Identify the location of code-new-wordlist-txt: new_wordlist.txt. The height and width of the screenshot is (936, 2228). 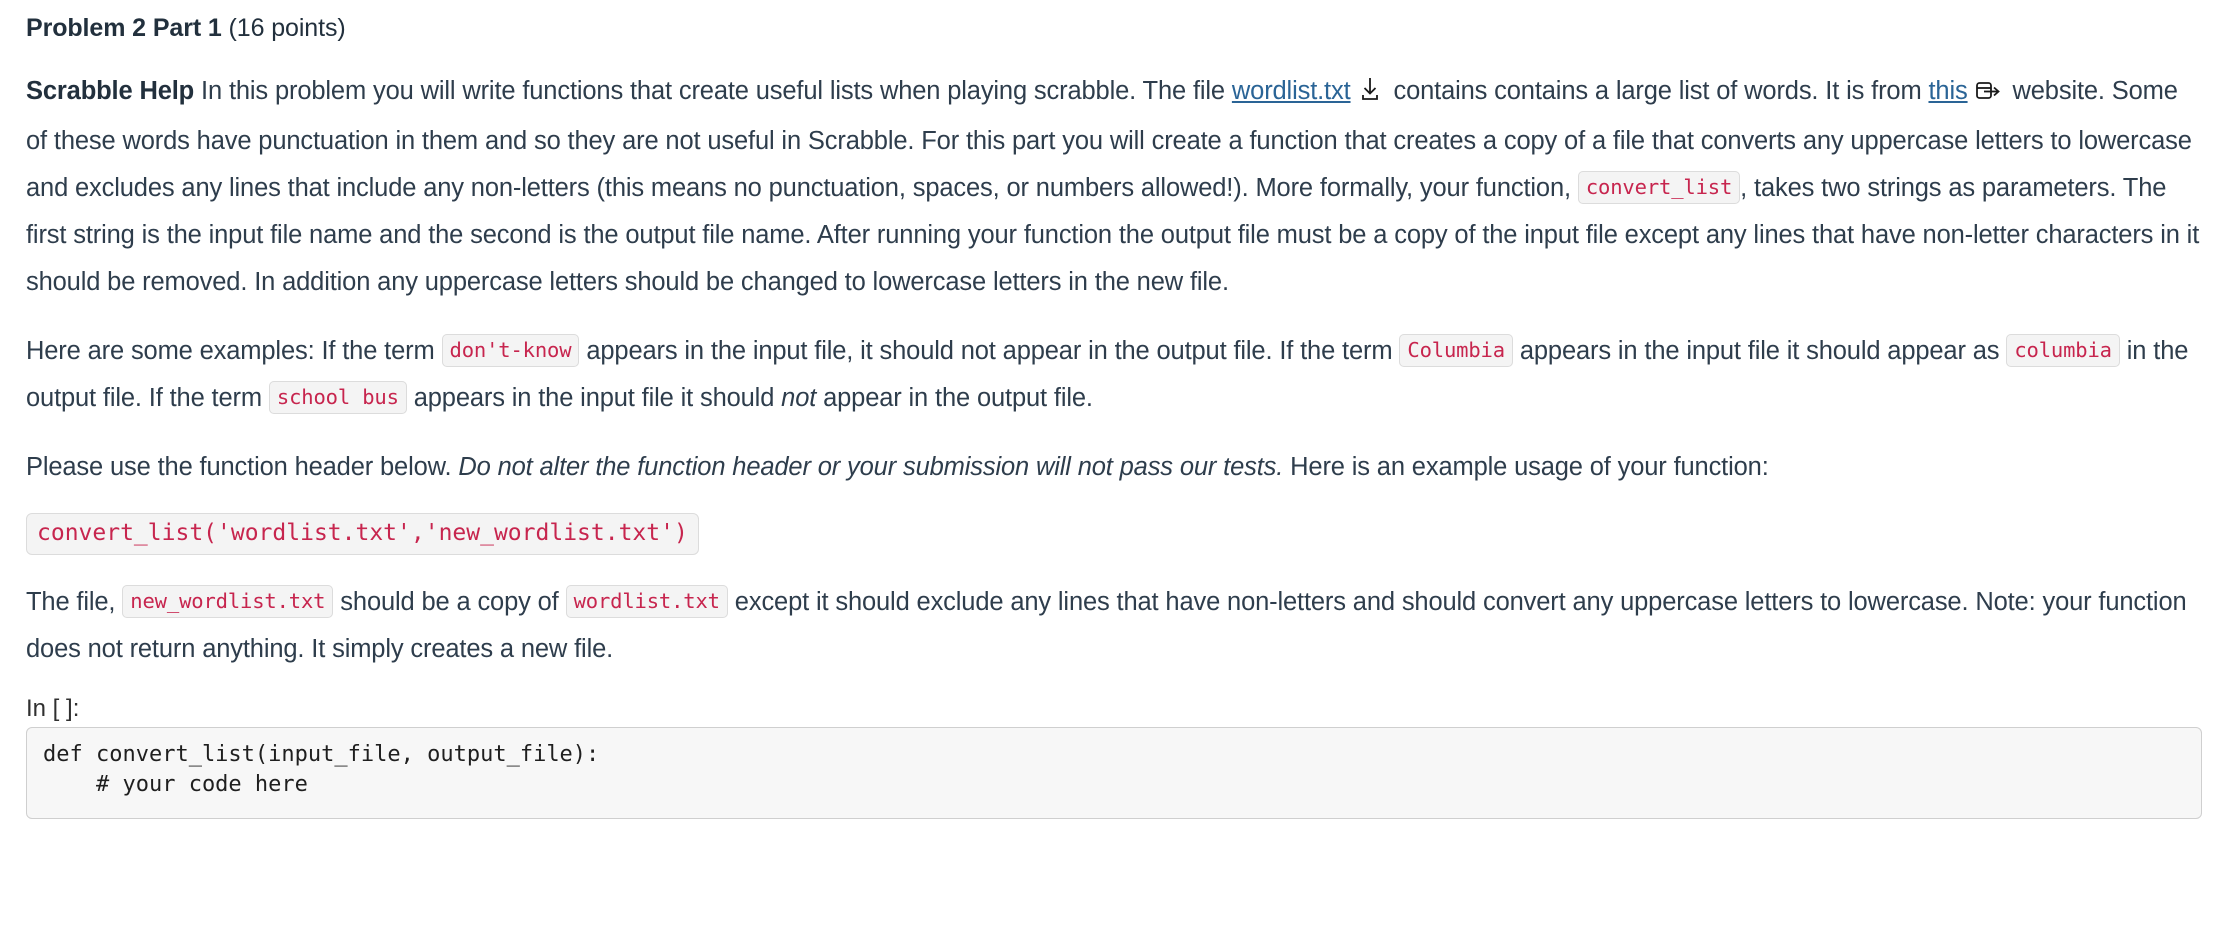
(228, 602).